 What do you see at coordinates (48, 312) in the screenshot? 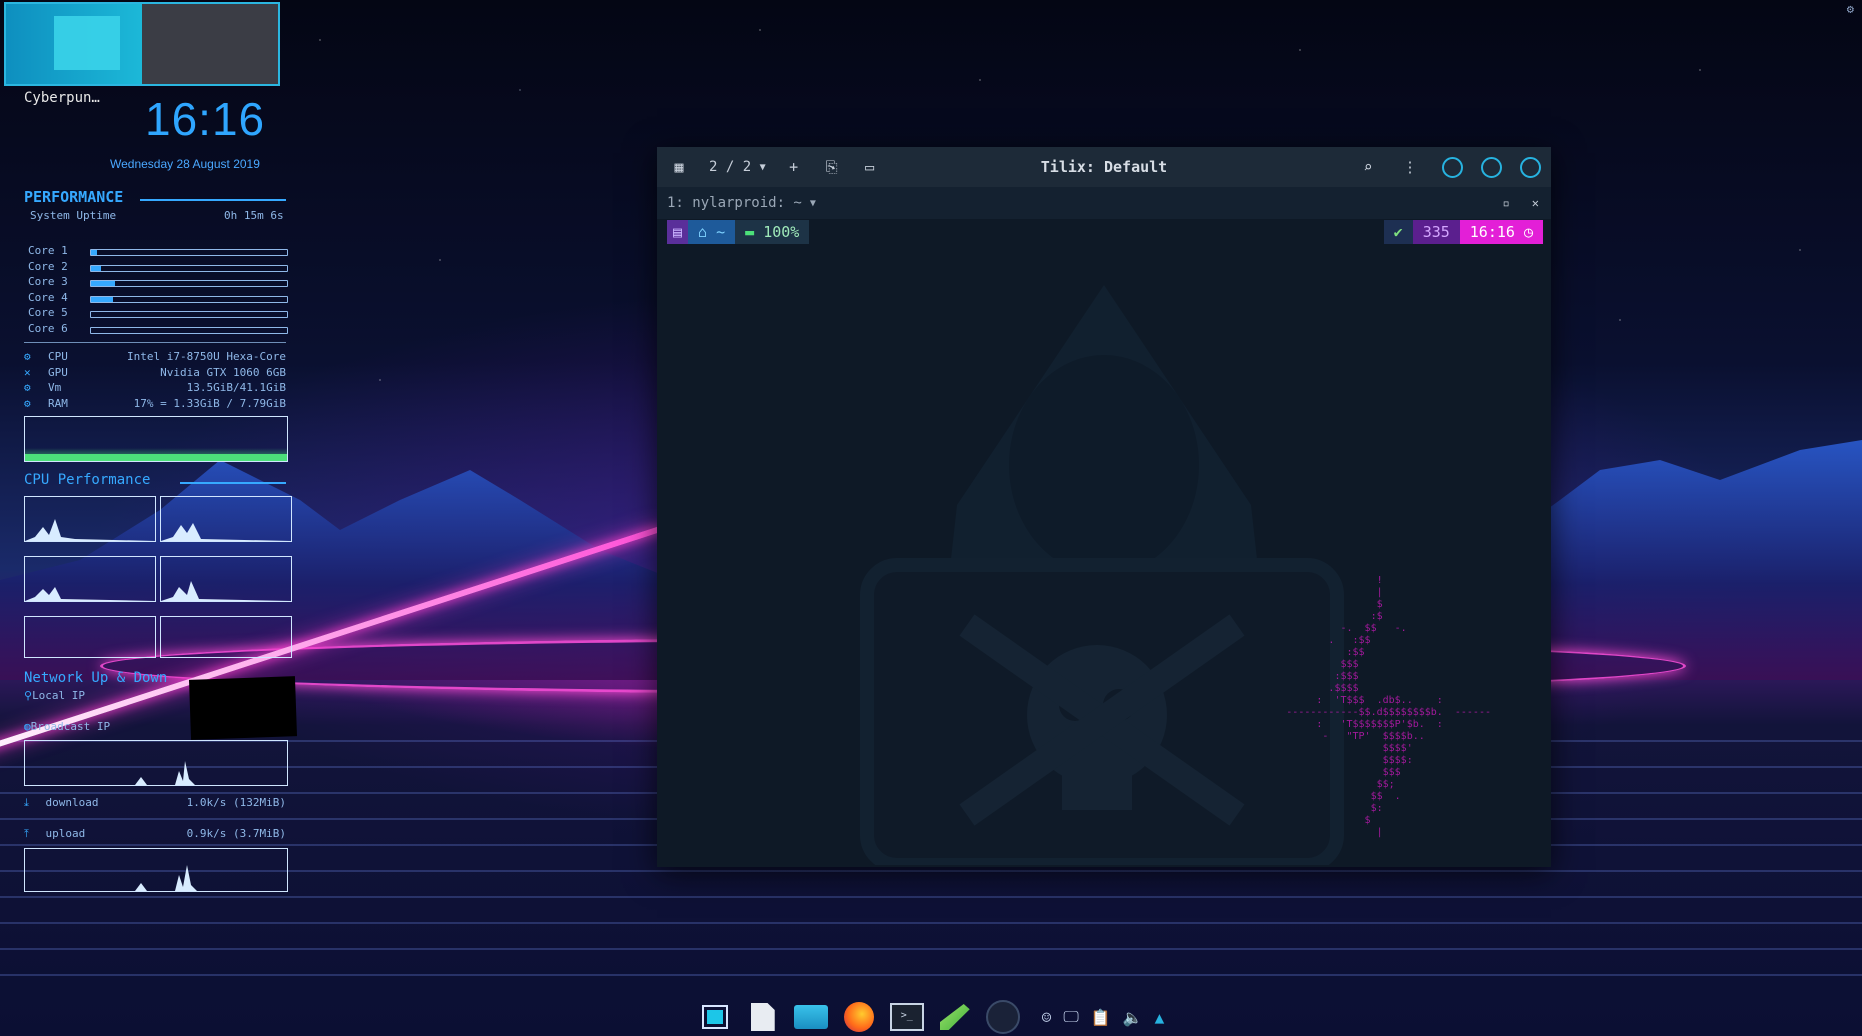
I see `core-label: Core 5` at bounding box center [48, 312].